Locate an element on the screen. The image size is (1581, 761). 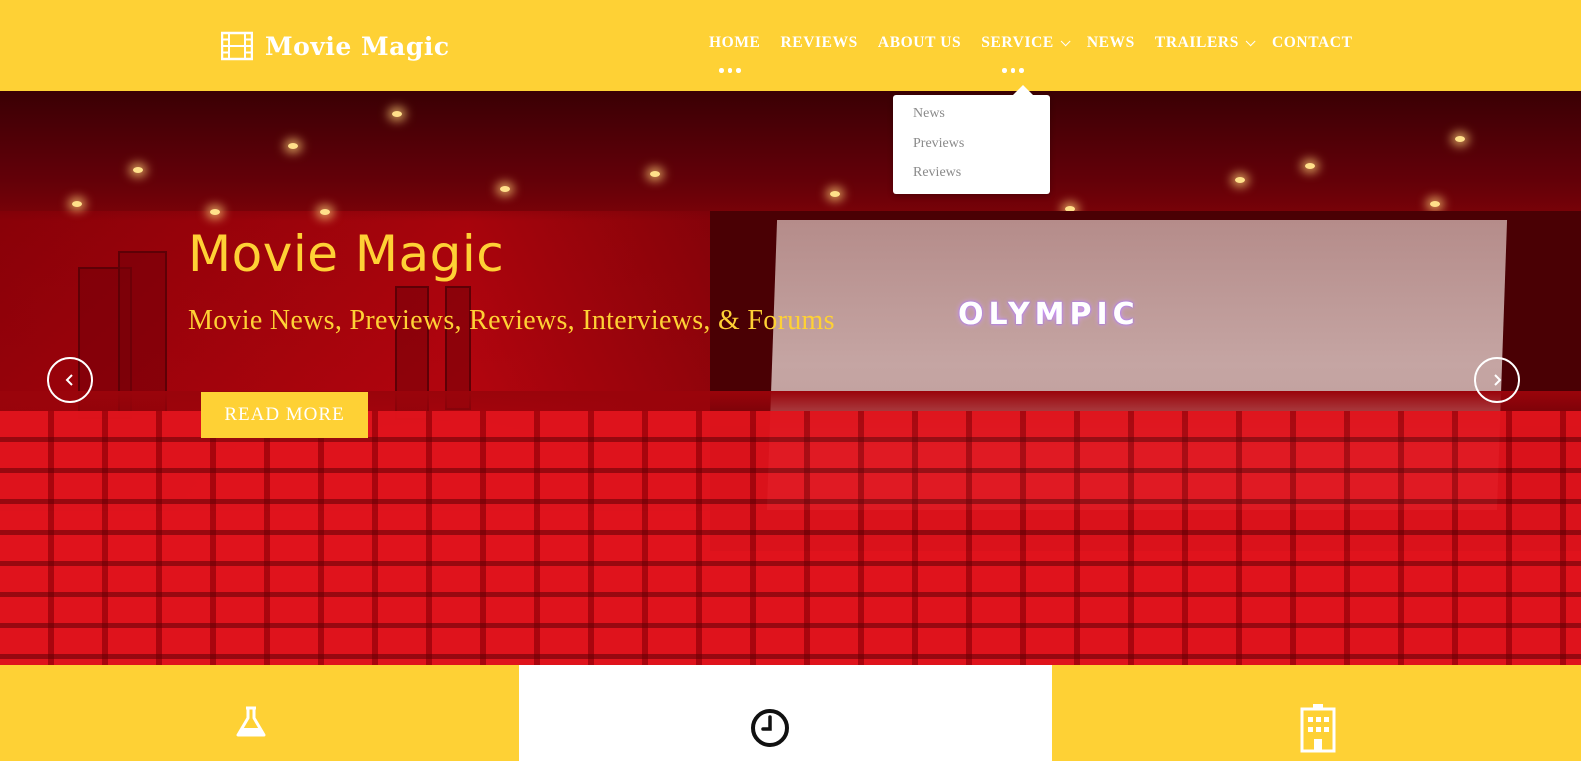
nav-contact: CONTACT is located at coordinates (1312, 43).